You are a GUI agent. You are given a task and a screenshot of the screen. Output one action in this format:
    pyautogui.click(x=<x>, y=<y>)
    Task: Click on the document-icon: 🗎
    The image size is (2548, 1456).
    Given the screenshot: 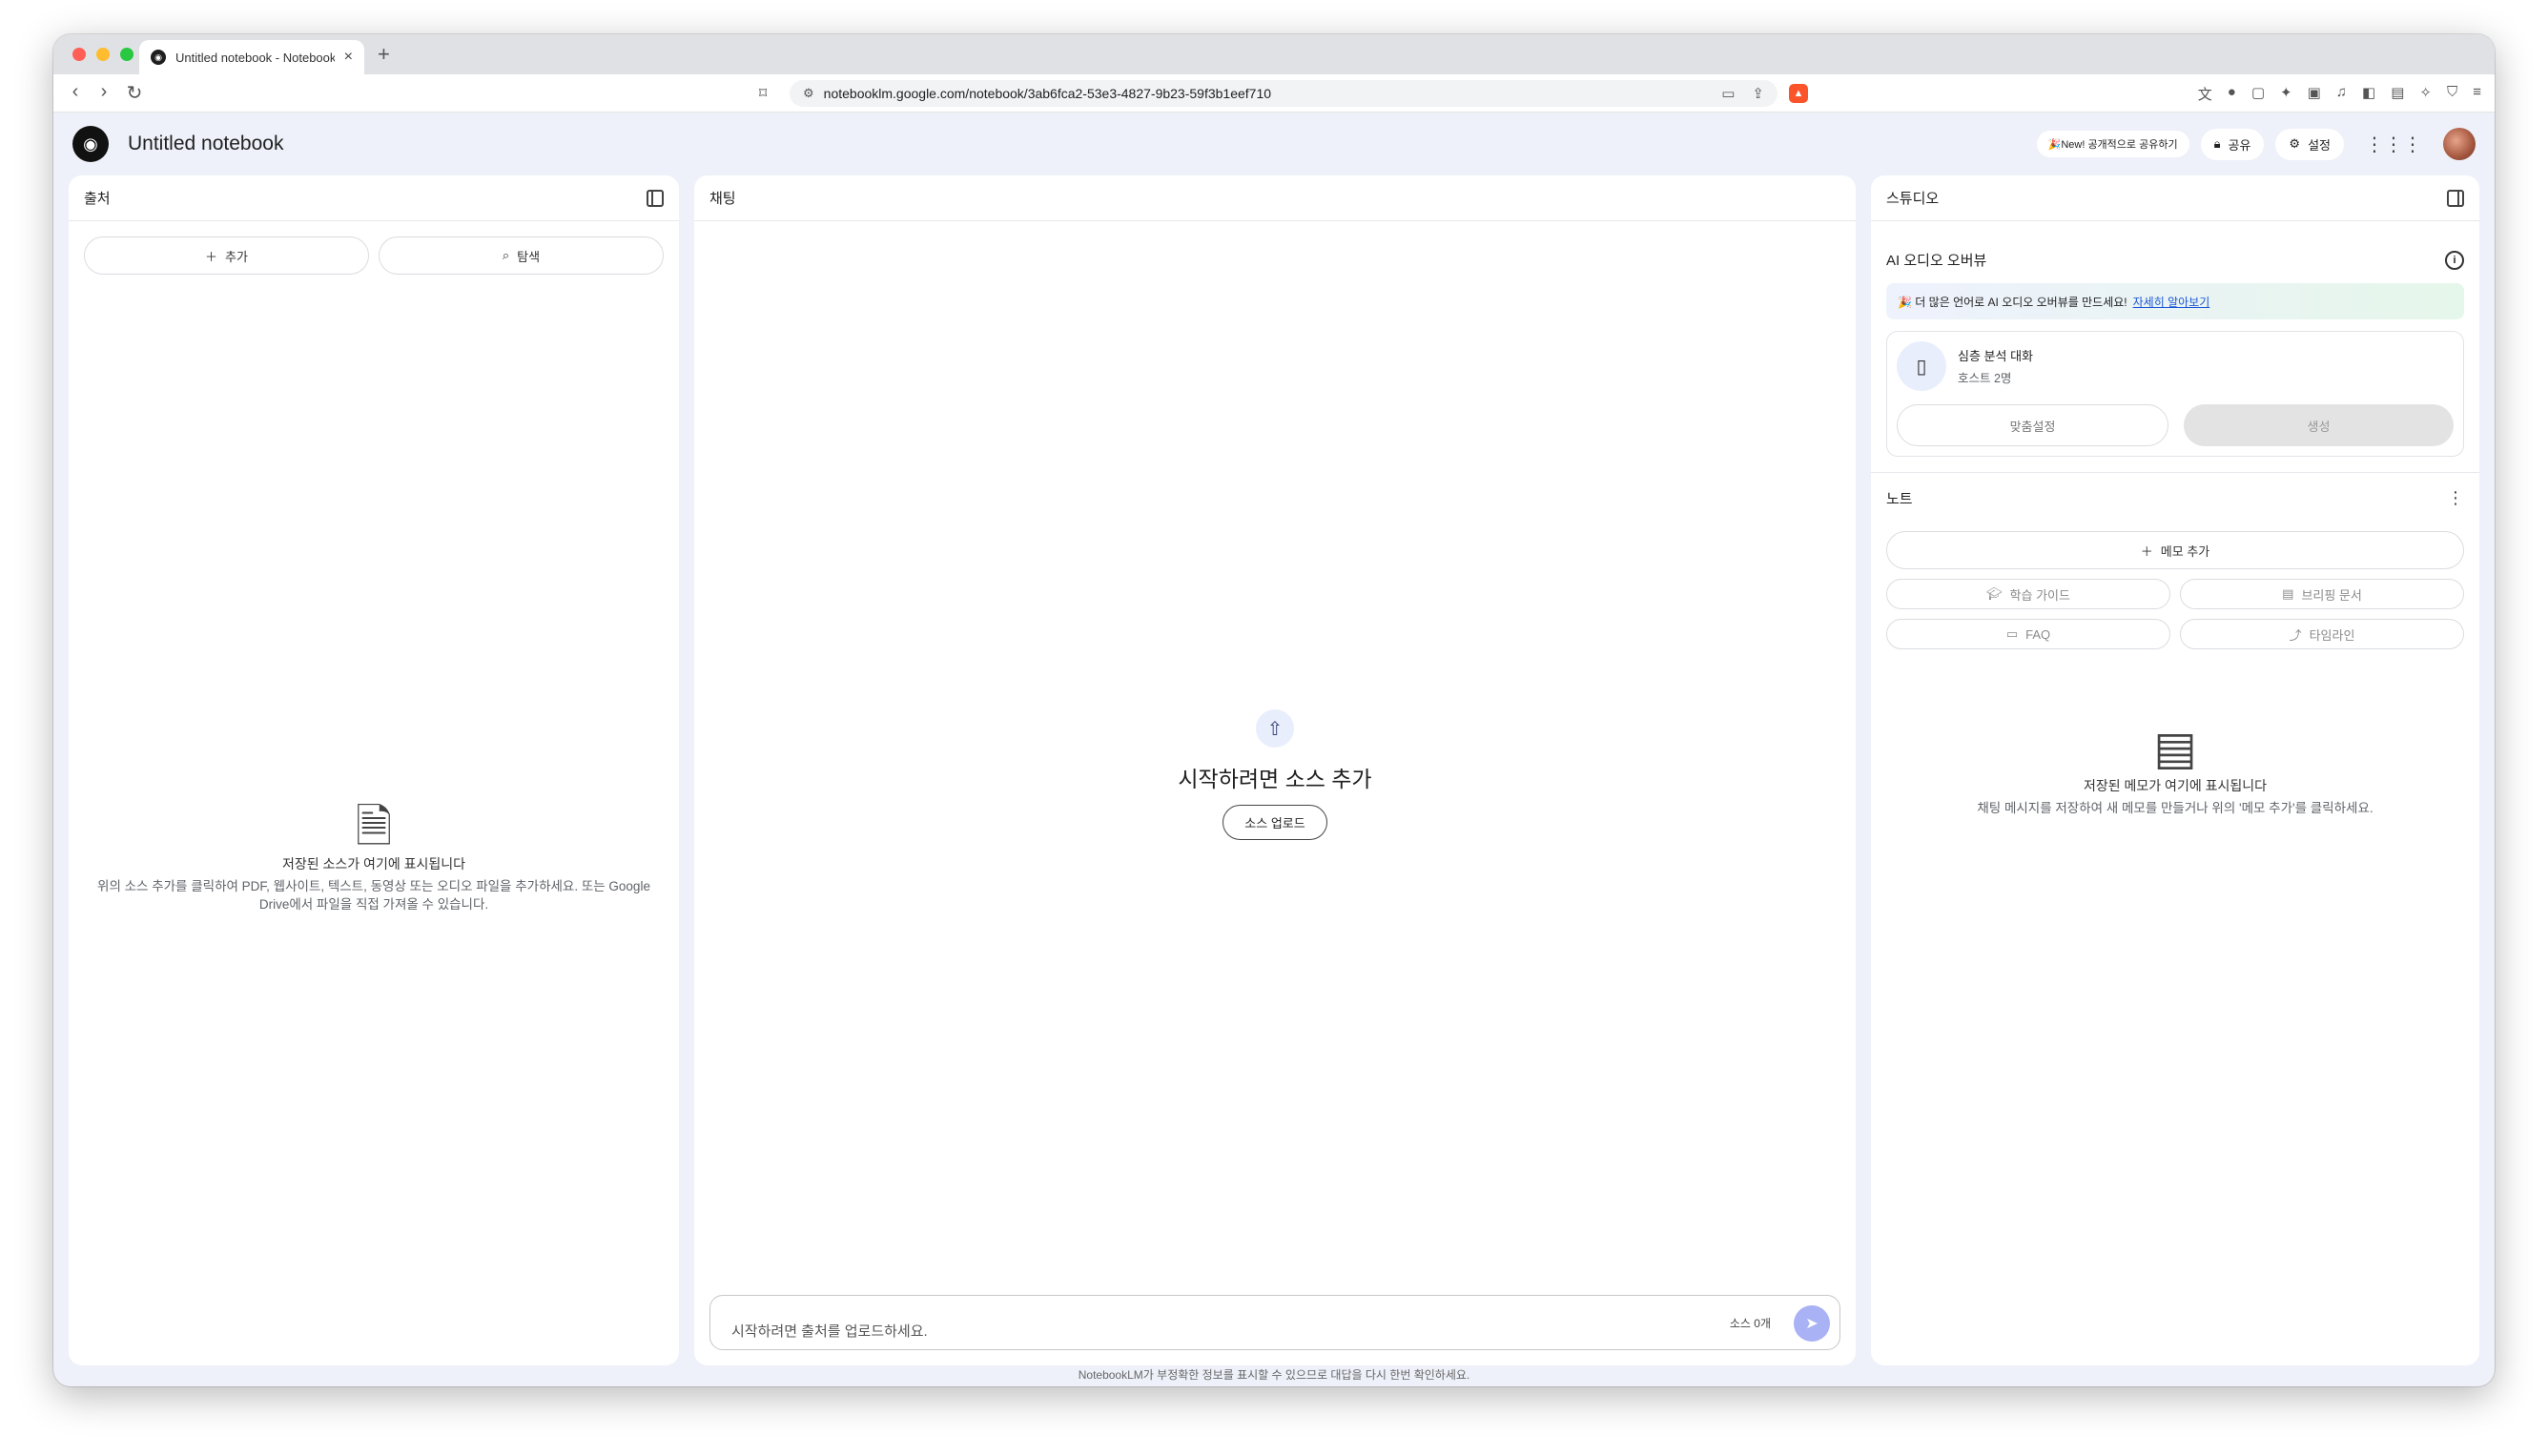 What is the action you would take?
    pyautogui.click(x=374, y=827)
    